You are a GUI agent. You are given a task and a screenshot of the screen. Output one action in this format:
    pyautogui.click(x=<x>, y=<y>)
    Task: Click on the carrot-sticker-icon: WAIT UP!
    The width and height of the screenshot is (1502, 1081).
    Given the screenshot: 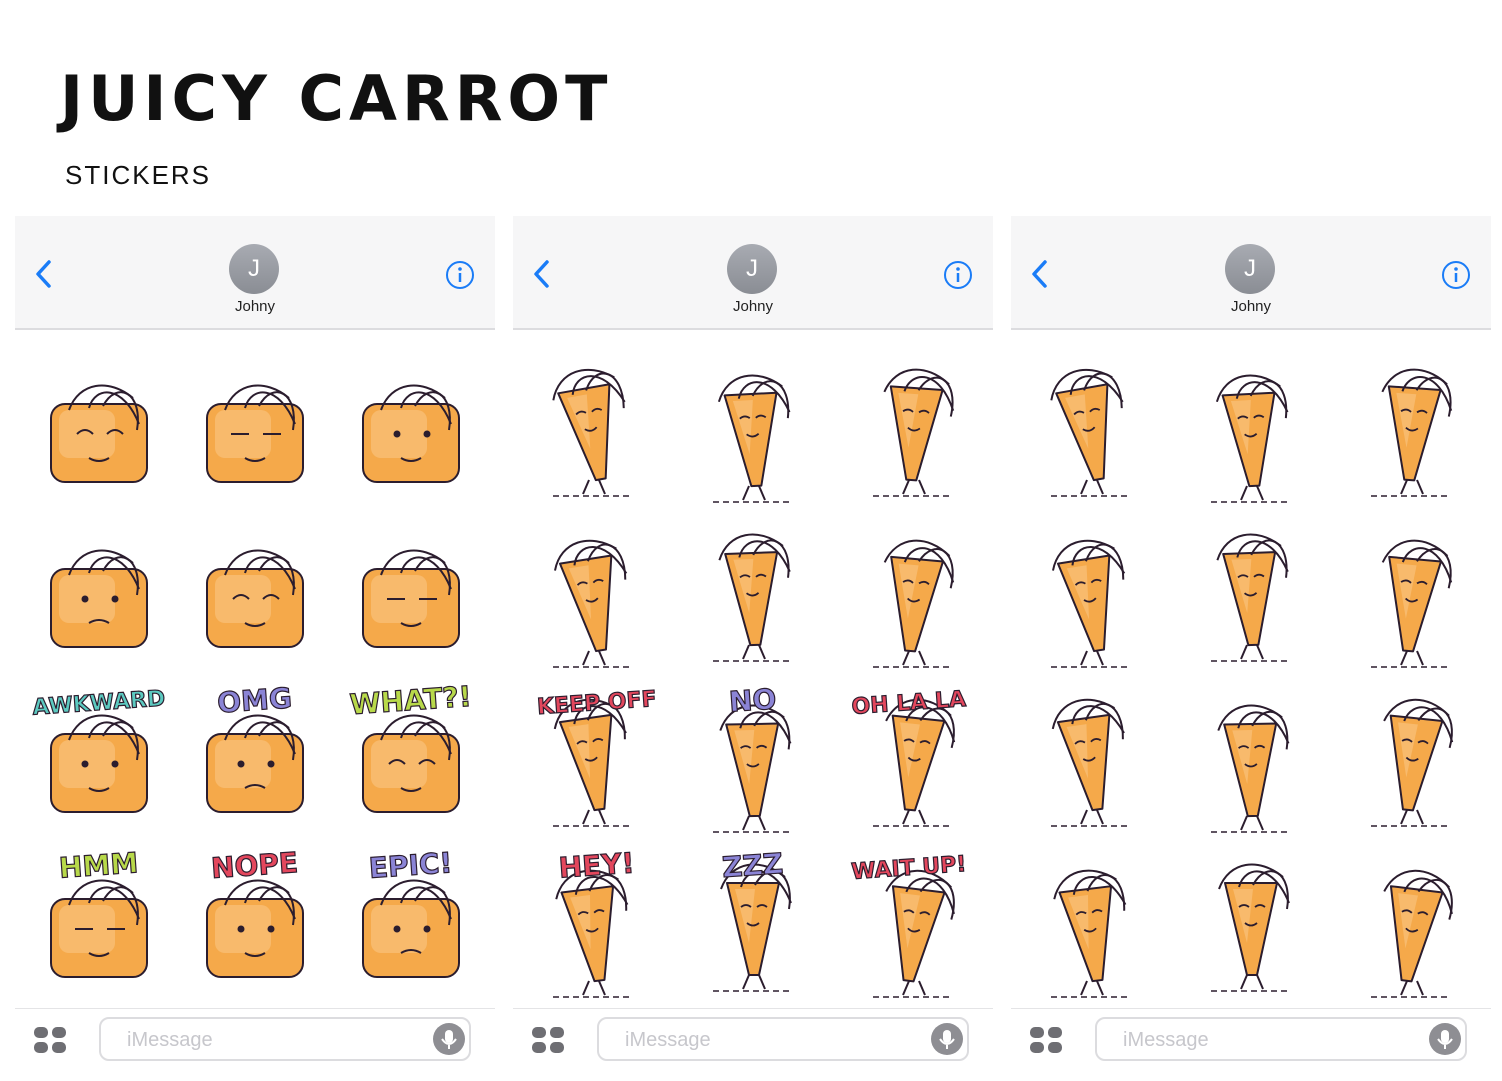 What is the action you would take?
    pyautogui.click(x=909, y=924)
    